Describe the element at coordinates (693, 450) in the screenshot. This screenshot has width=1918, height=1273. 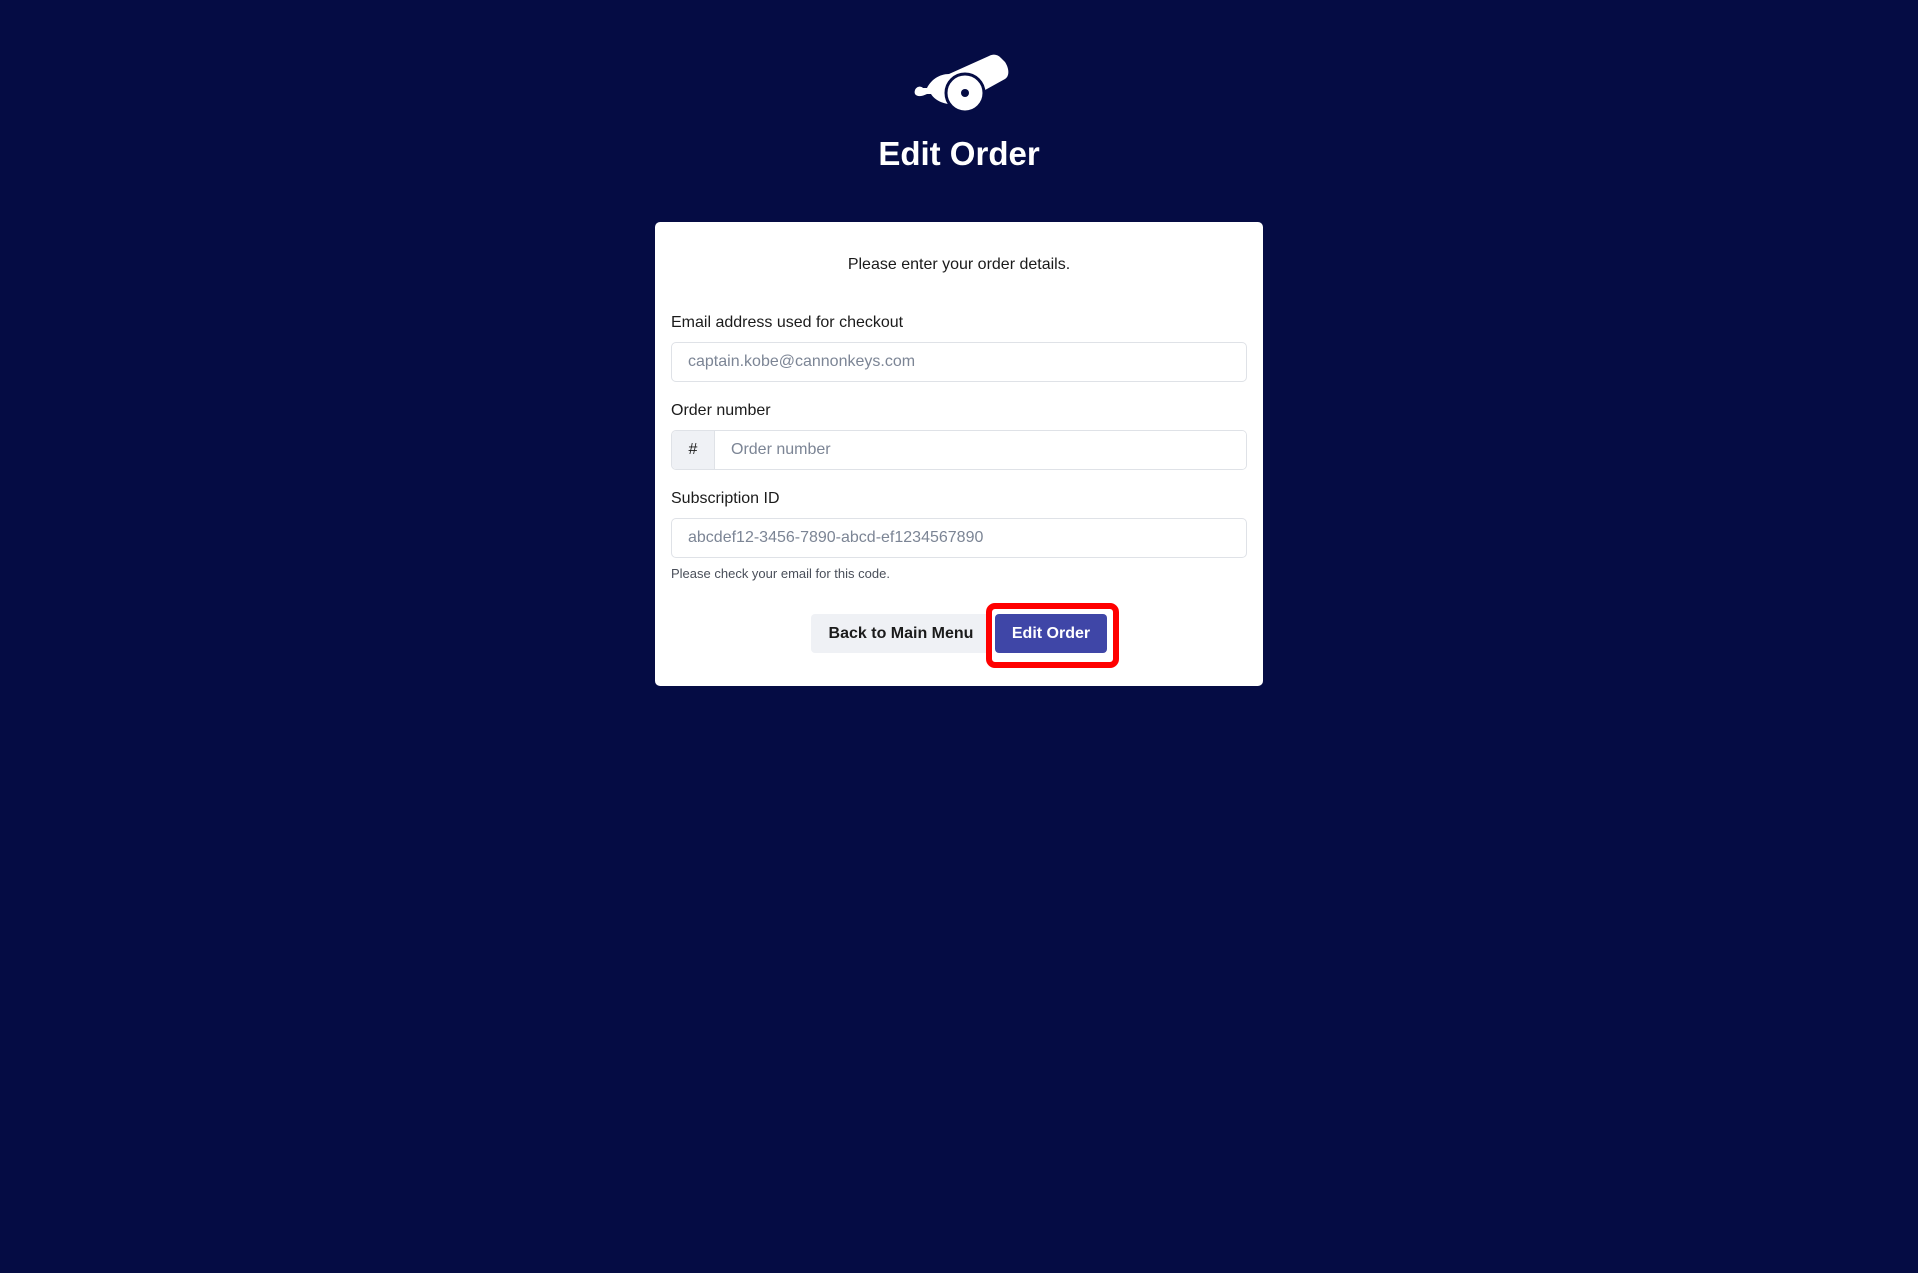
I see `hash-prefix: #` at that location.